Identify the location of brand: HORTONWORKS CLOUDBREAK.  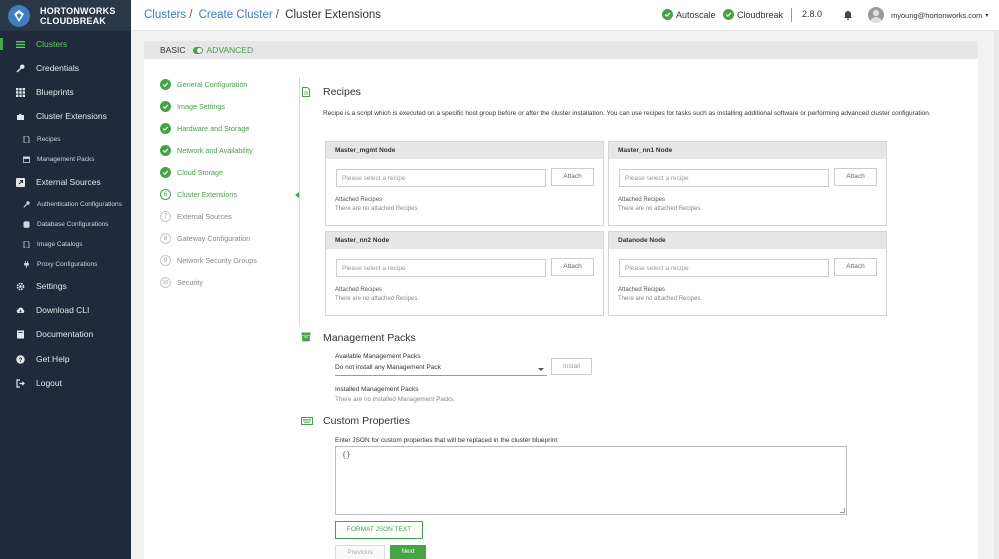
(65, 15).